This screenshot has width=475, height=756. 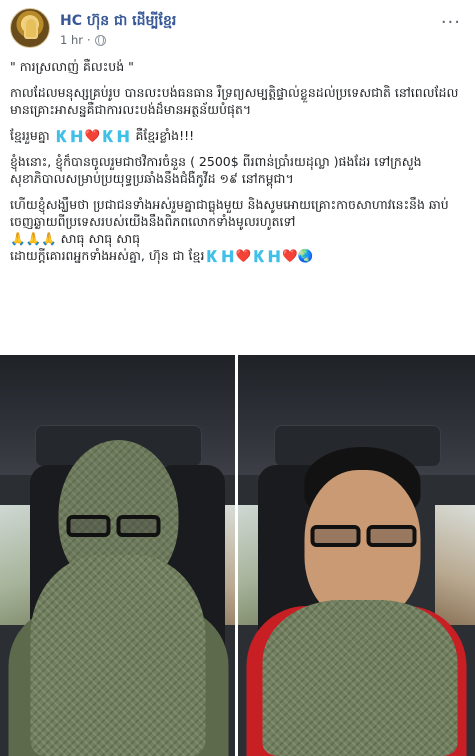 What do you see at coordinates (237, 30) in the screenshot?
I see `post-header: HC ហ៊ុន ជា ដើម្បីខ្មែរ 1 hr · ···` at bounding box center [237, 30].